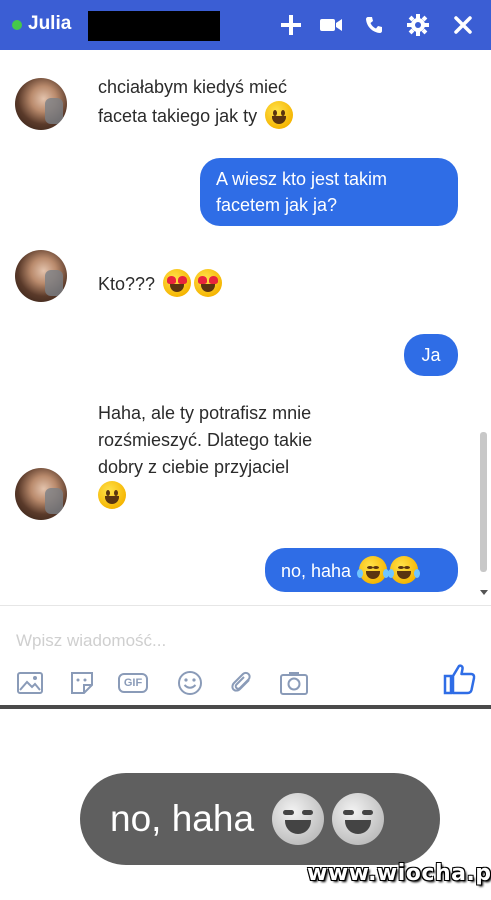 The width and height of the screenshot is (491, 900). Describe the element at coordinates (460, 681) in the screenshot. I see `thumbs-up-icon` at that location.